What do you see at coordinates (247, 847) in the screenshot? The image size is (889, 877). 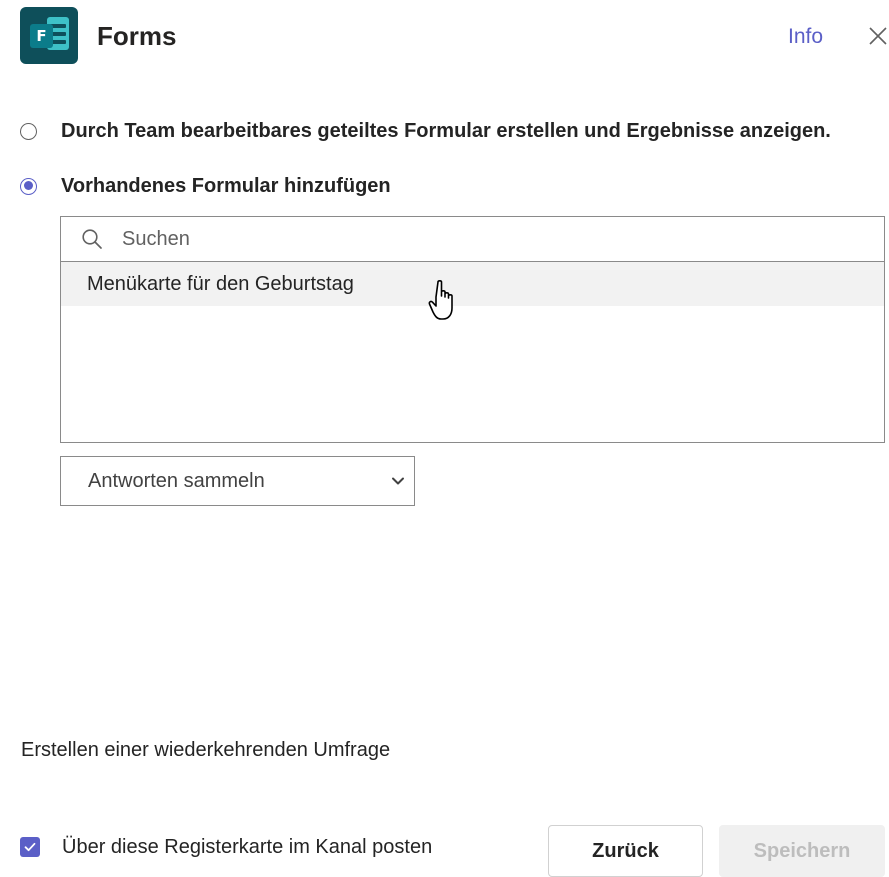 I see `post-to-channel-label: Über diese Registerkarte im Kanal posten` at bounding box center [247, 847].